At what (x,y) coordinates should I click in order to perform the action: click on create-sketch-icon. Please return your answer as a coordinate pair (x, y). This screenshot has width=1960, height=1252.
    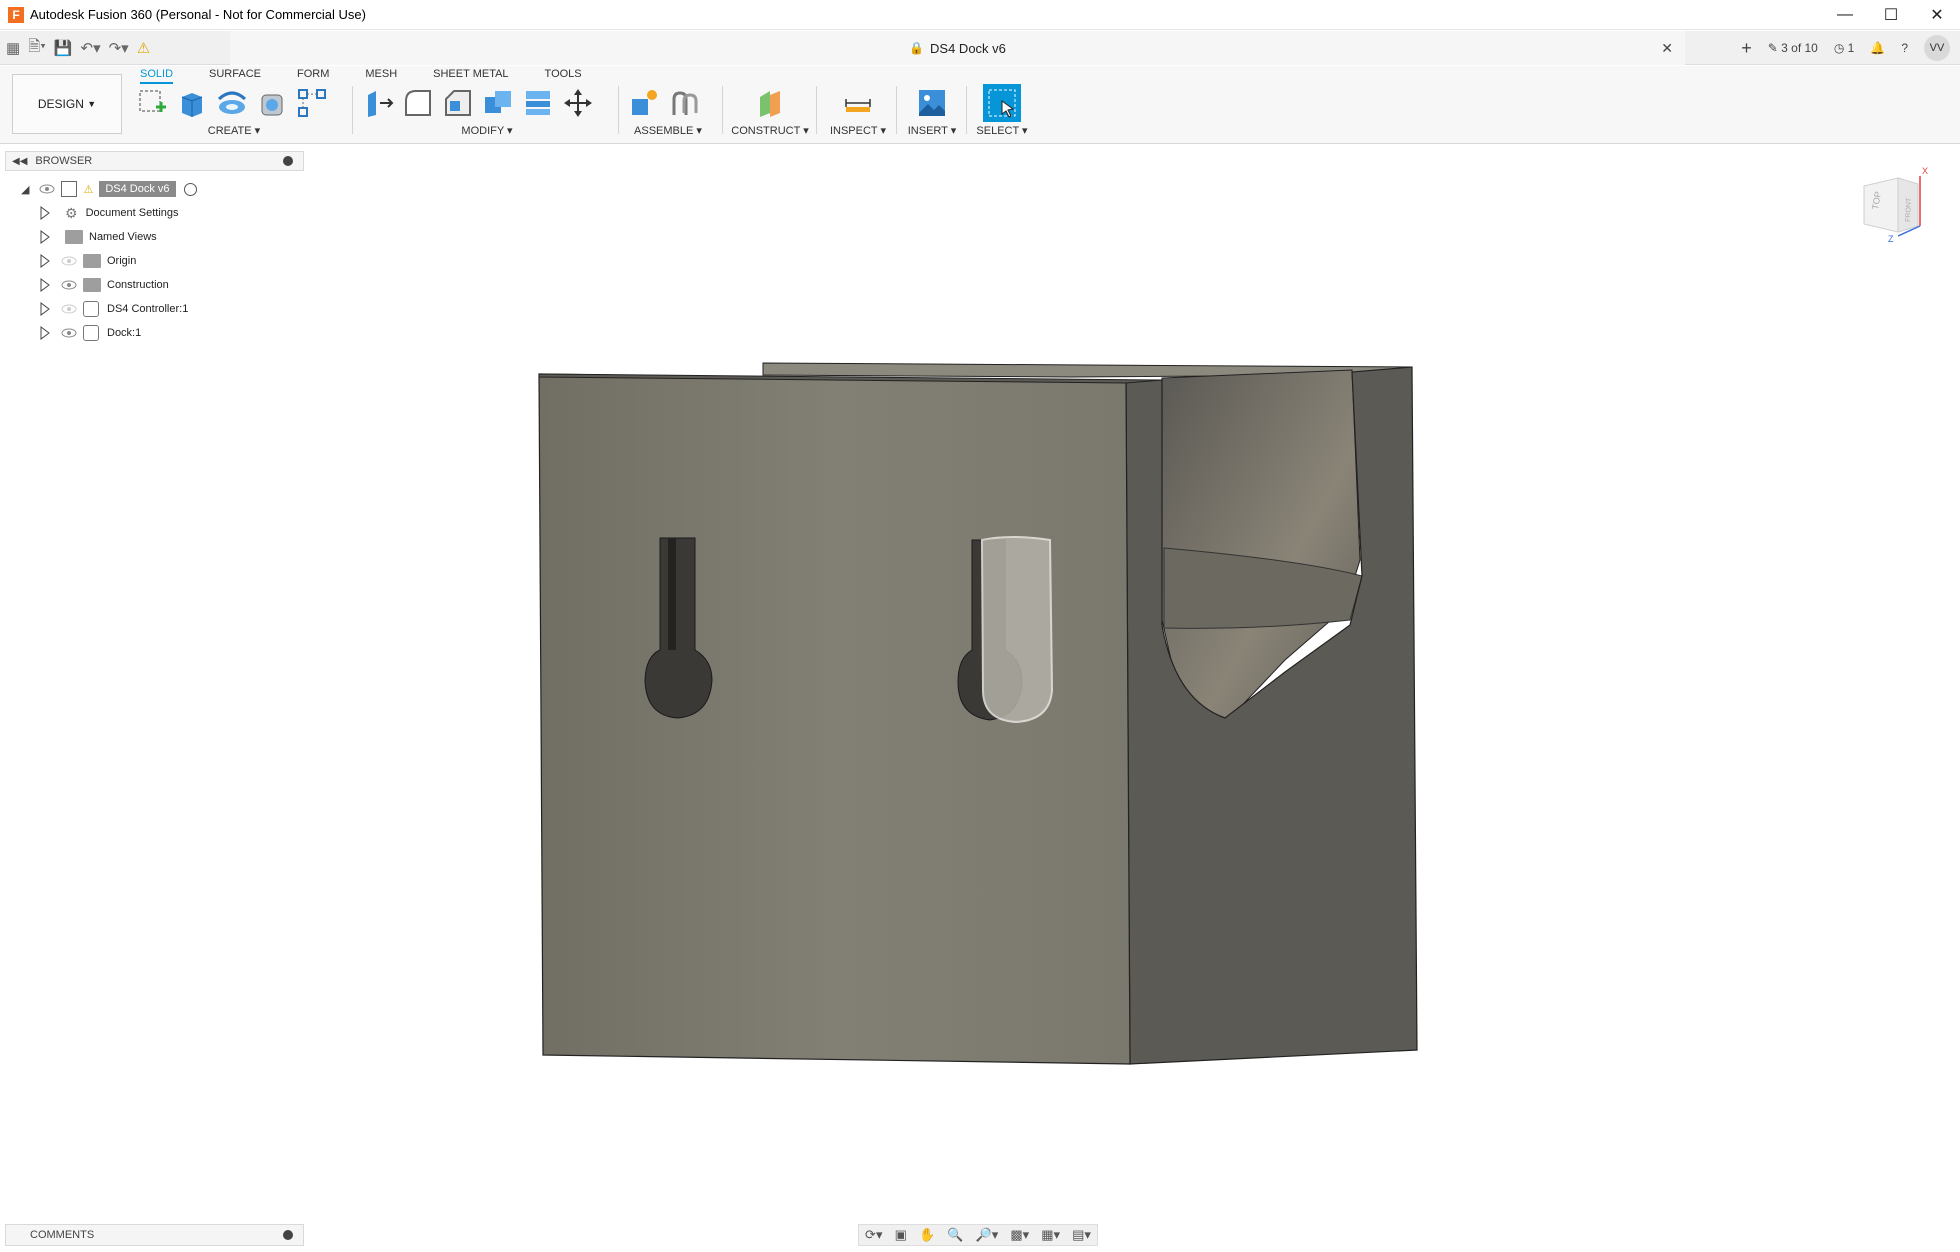
    Looking at the image, I should click on (152, 103).